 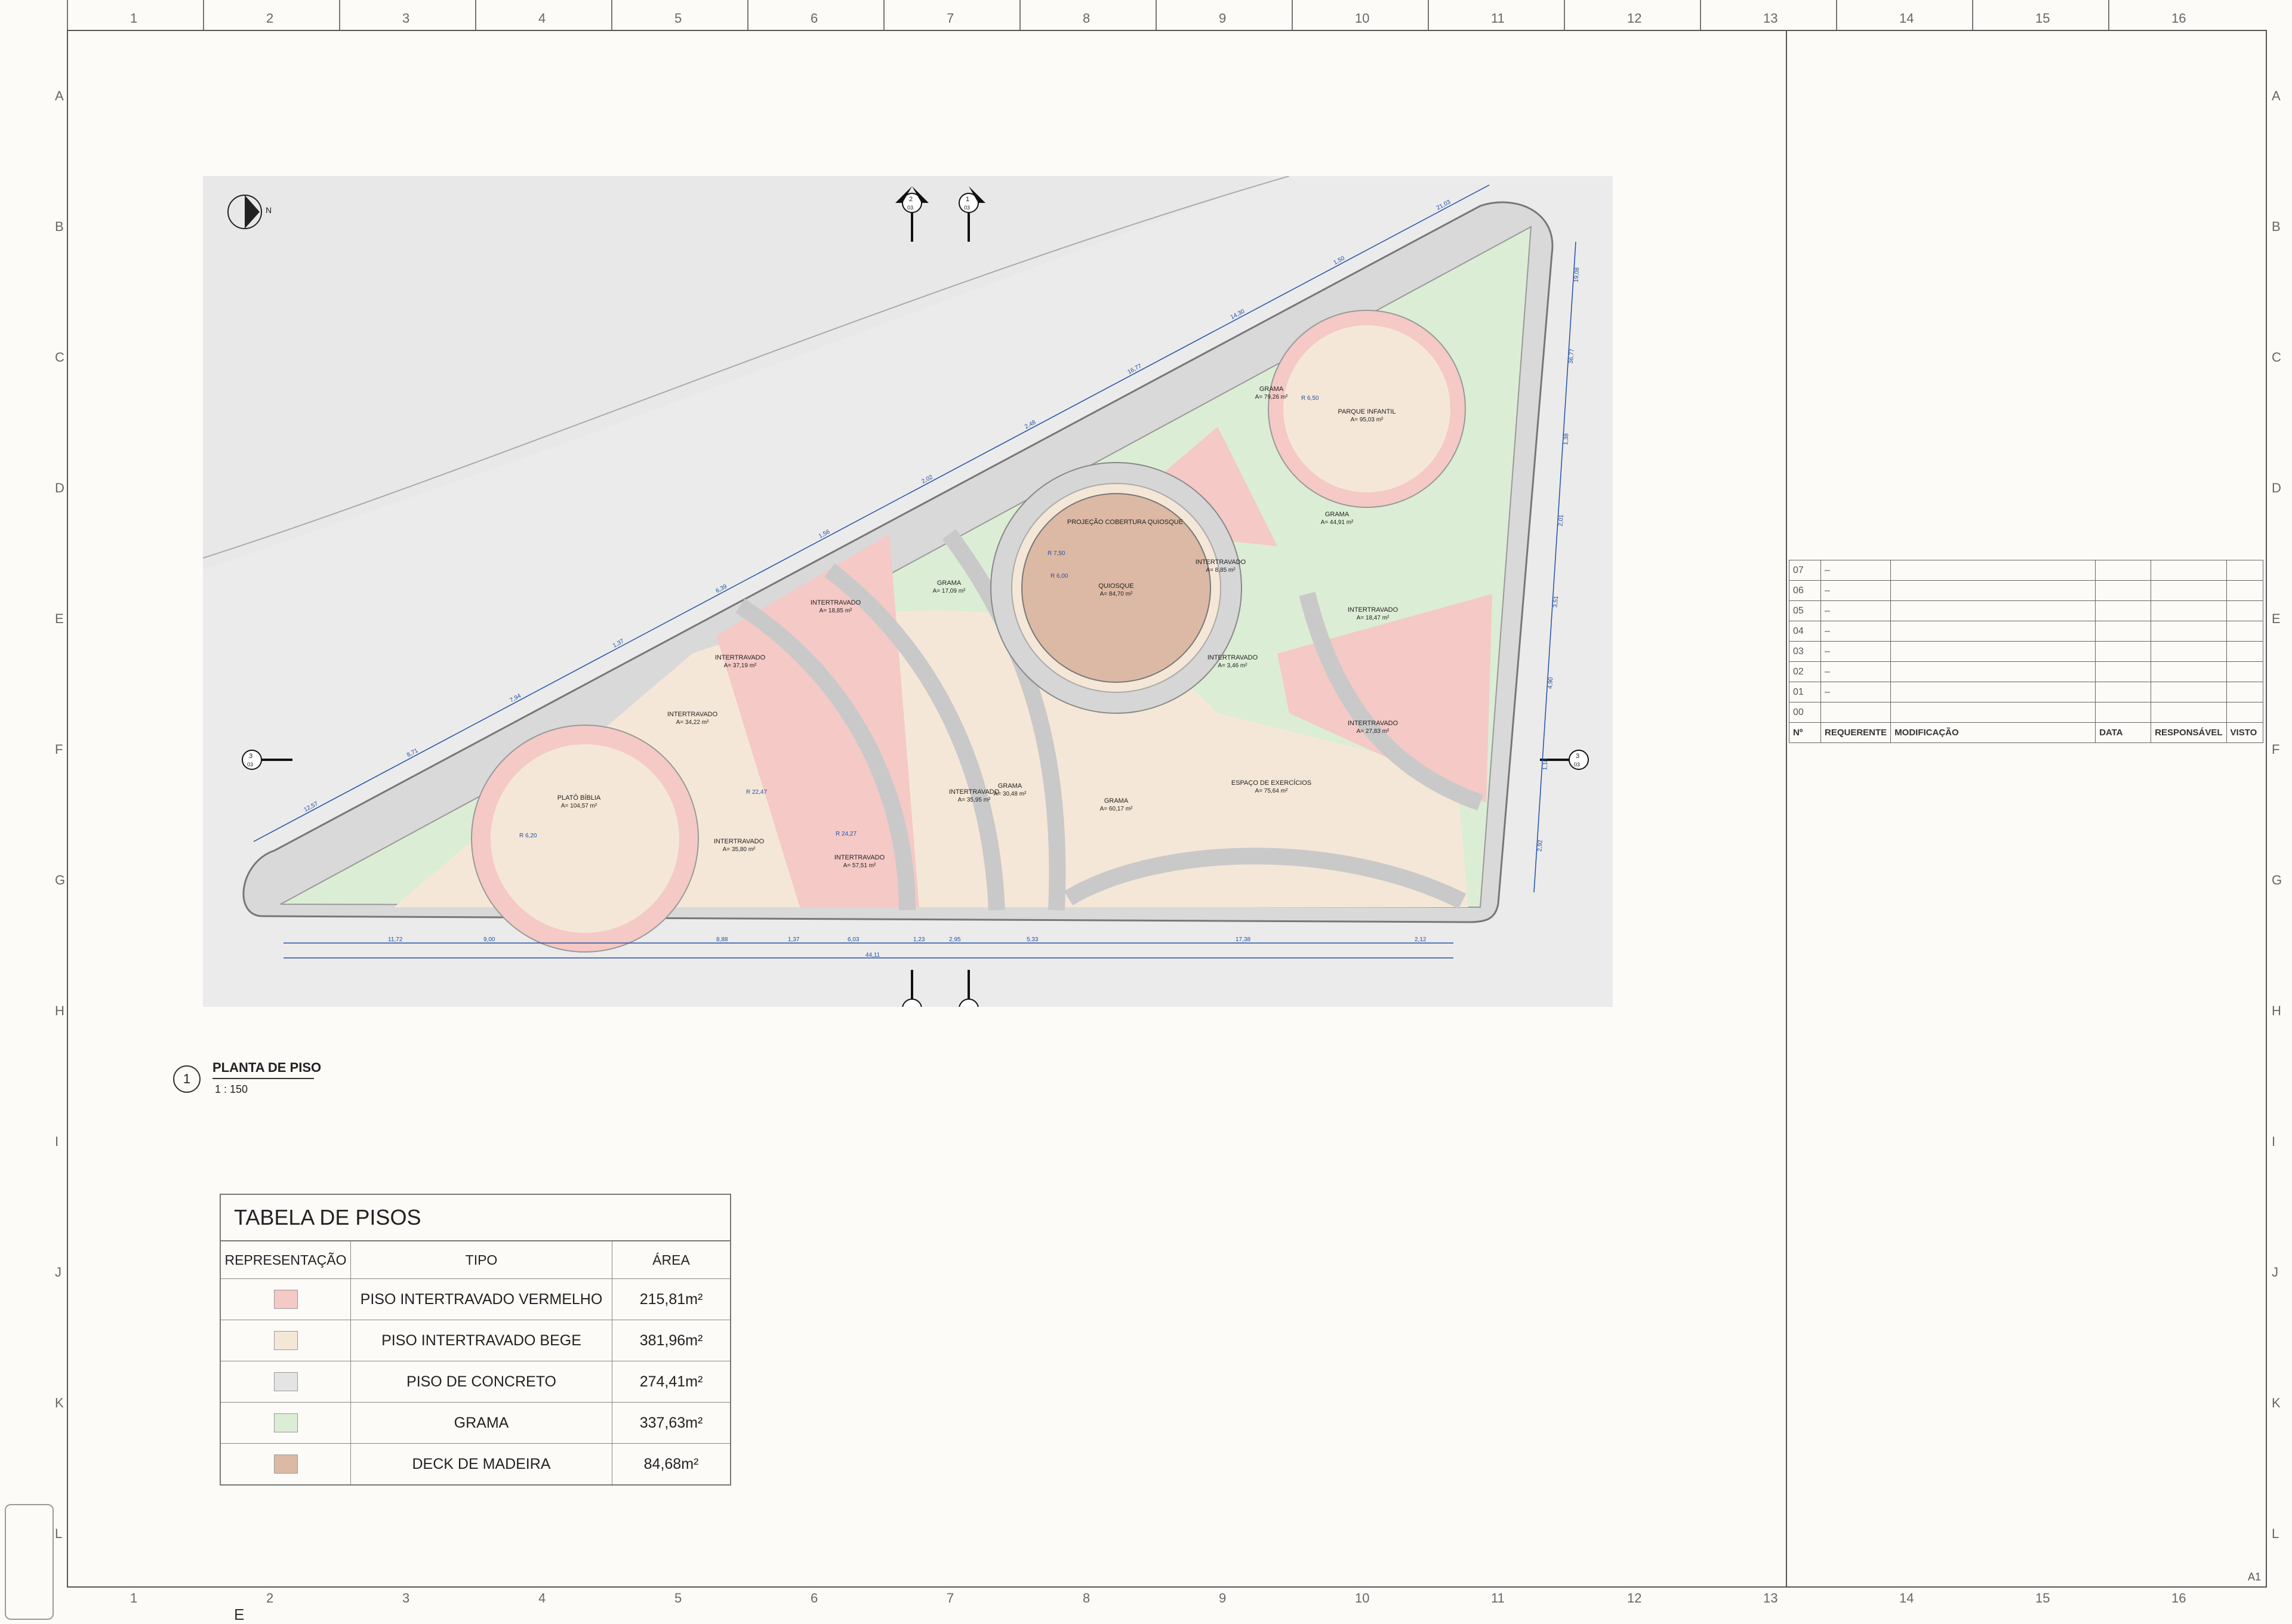 I want to click on column-label: 14, so click(x=1906, y=18).